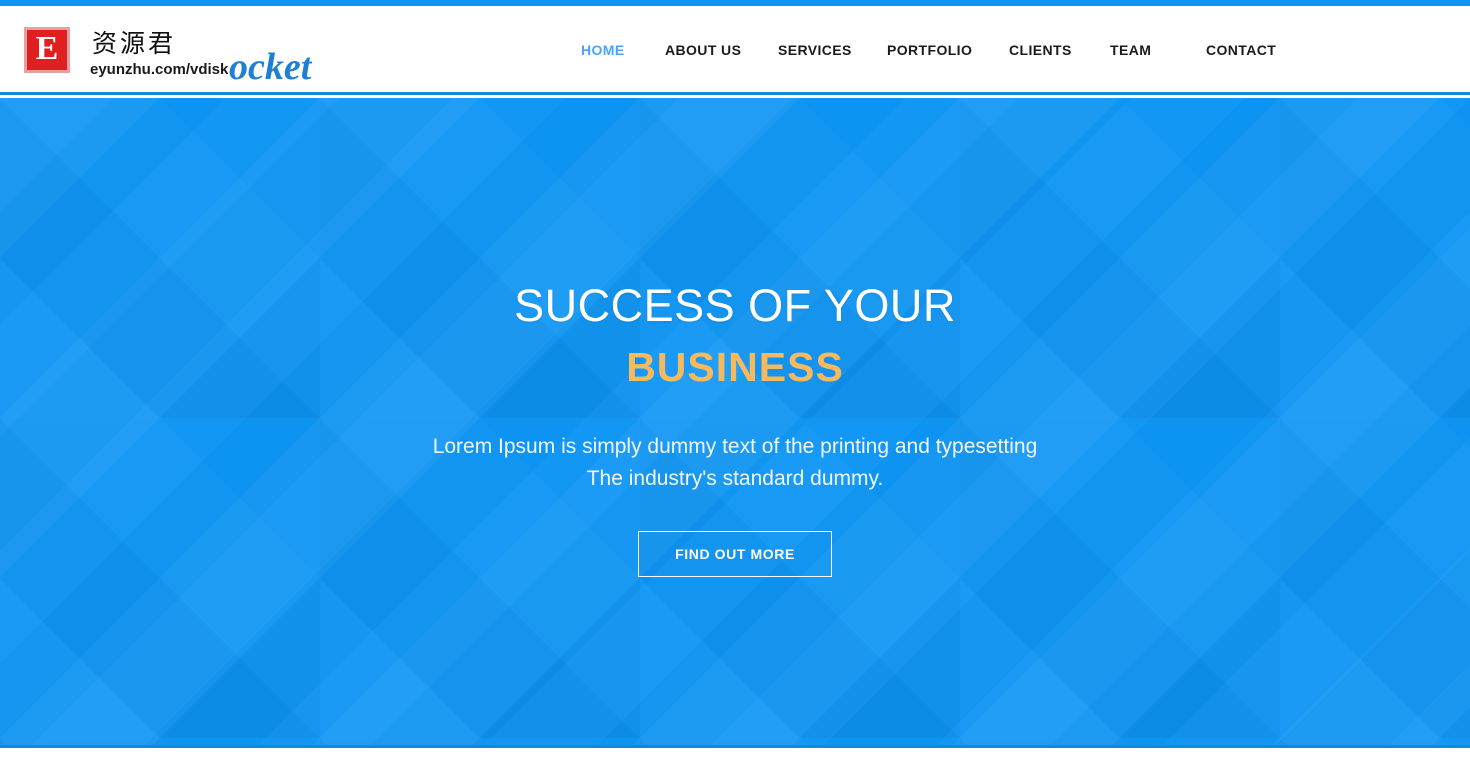 This screenshot has width=1470, height=780. I want to click on site-logo: E 资源君 eyunzhu.com/vdisk ocket, so click(174, 53).